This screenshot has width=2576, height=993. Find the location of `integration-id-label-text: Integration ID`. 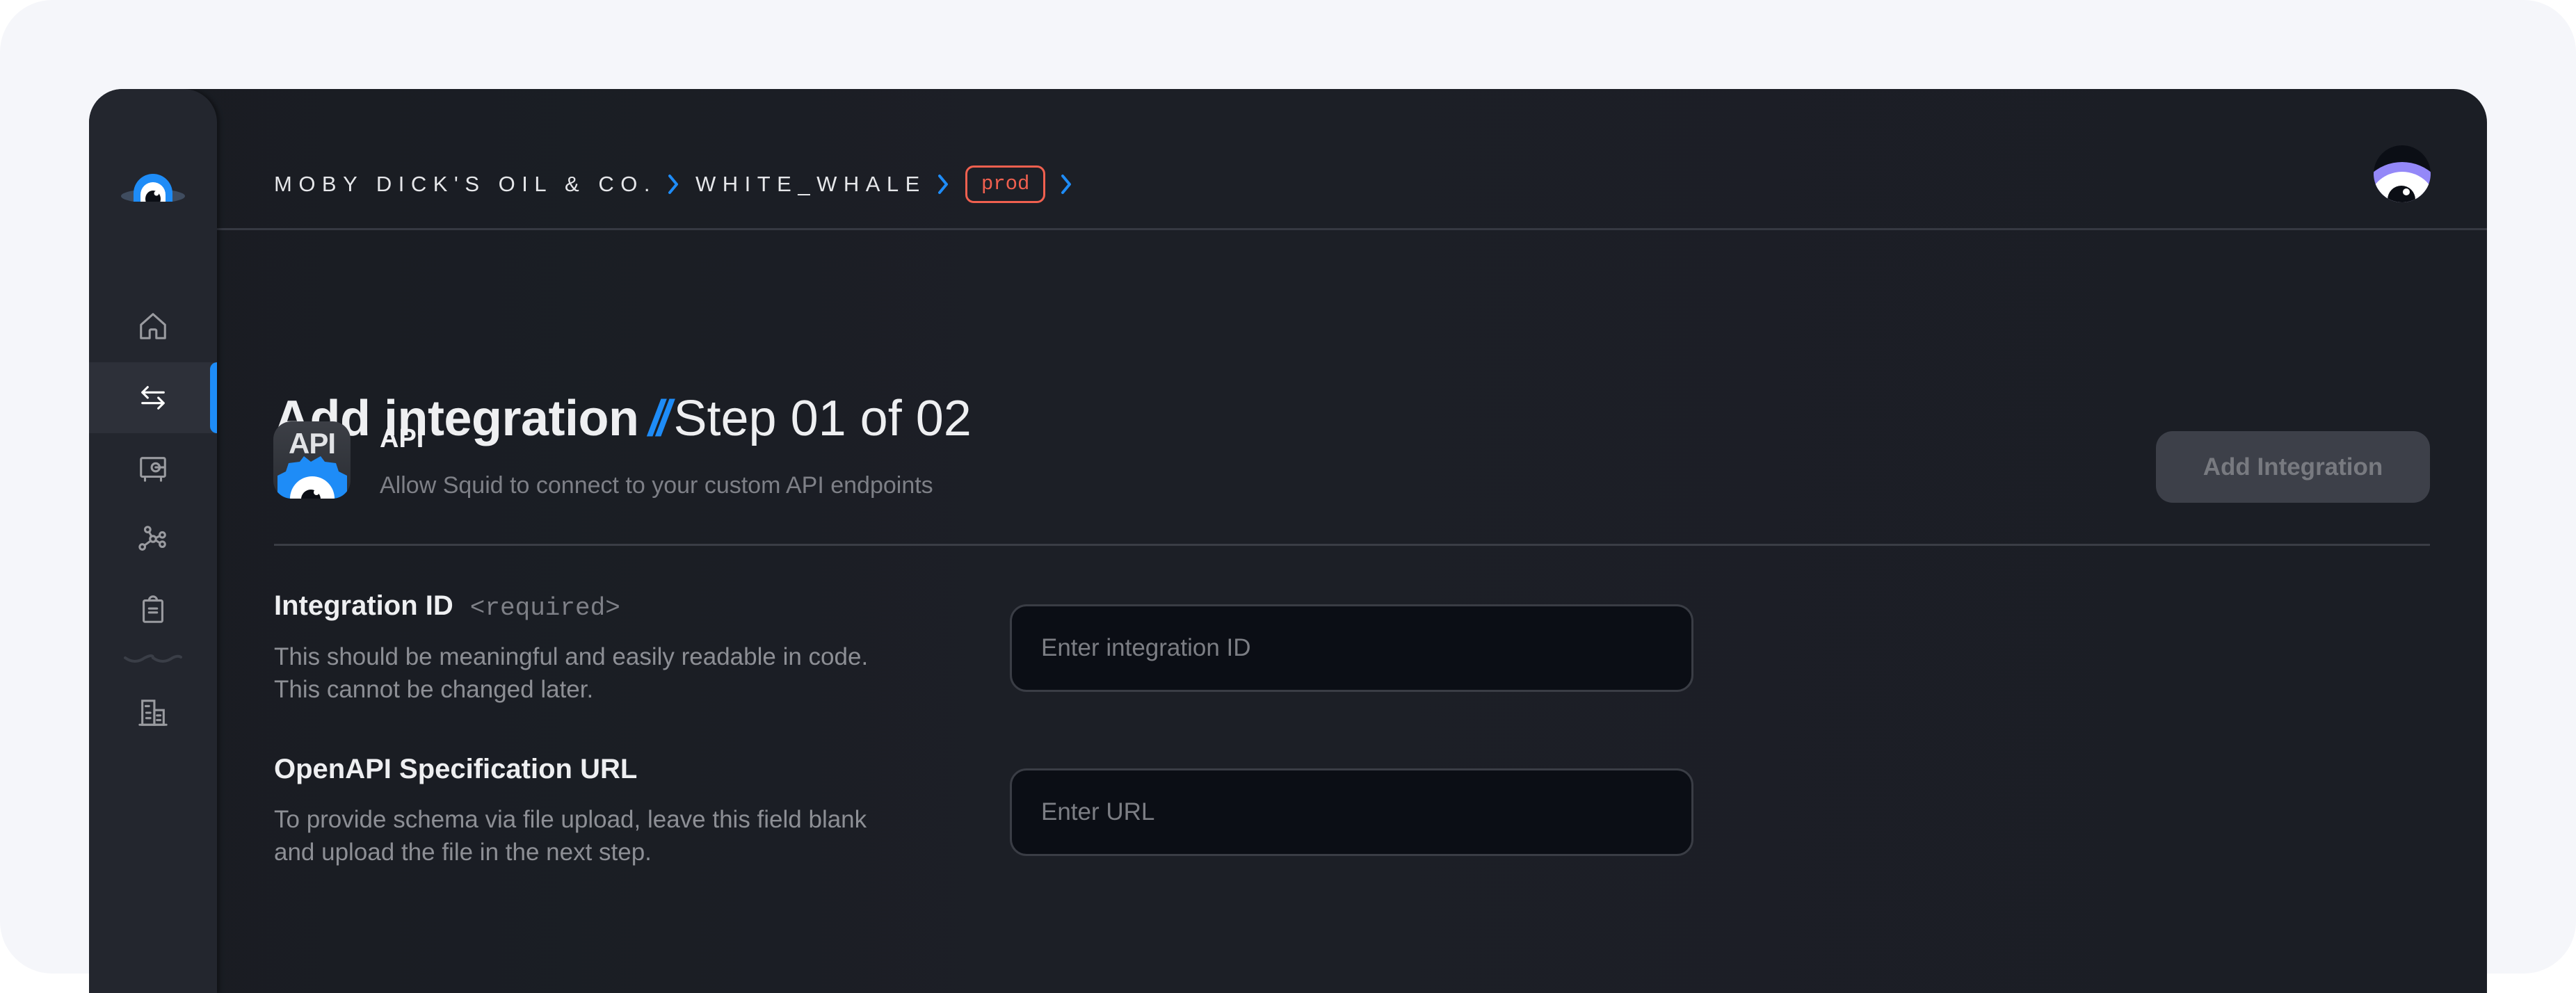

integration-id-label-text: Integration ID is located at coordinates (364, 605).